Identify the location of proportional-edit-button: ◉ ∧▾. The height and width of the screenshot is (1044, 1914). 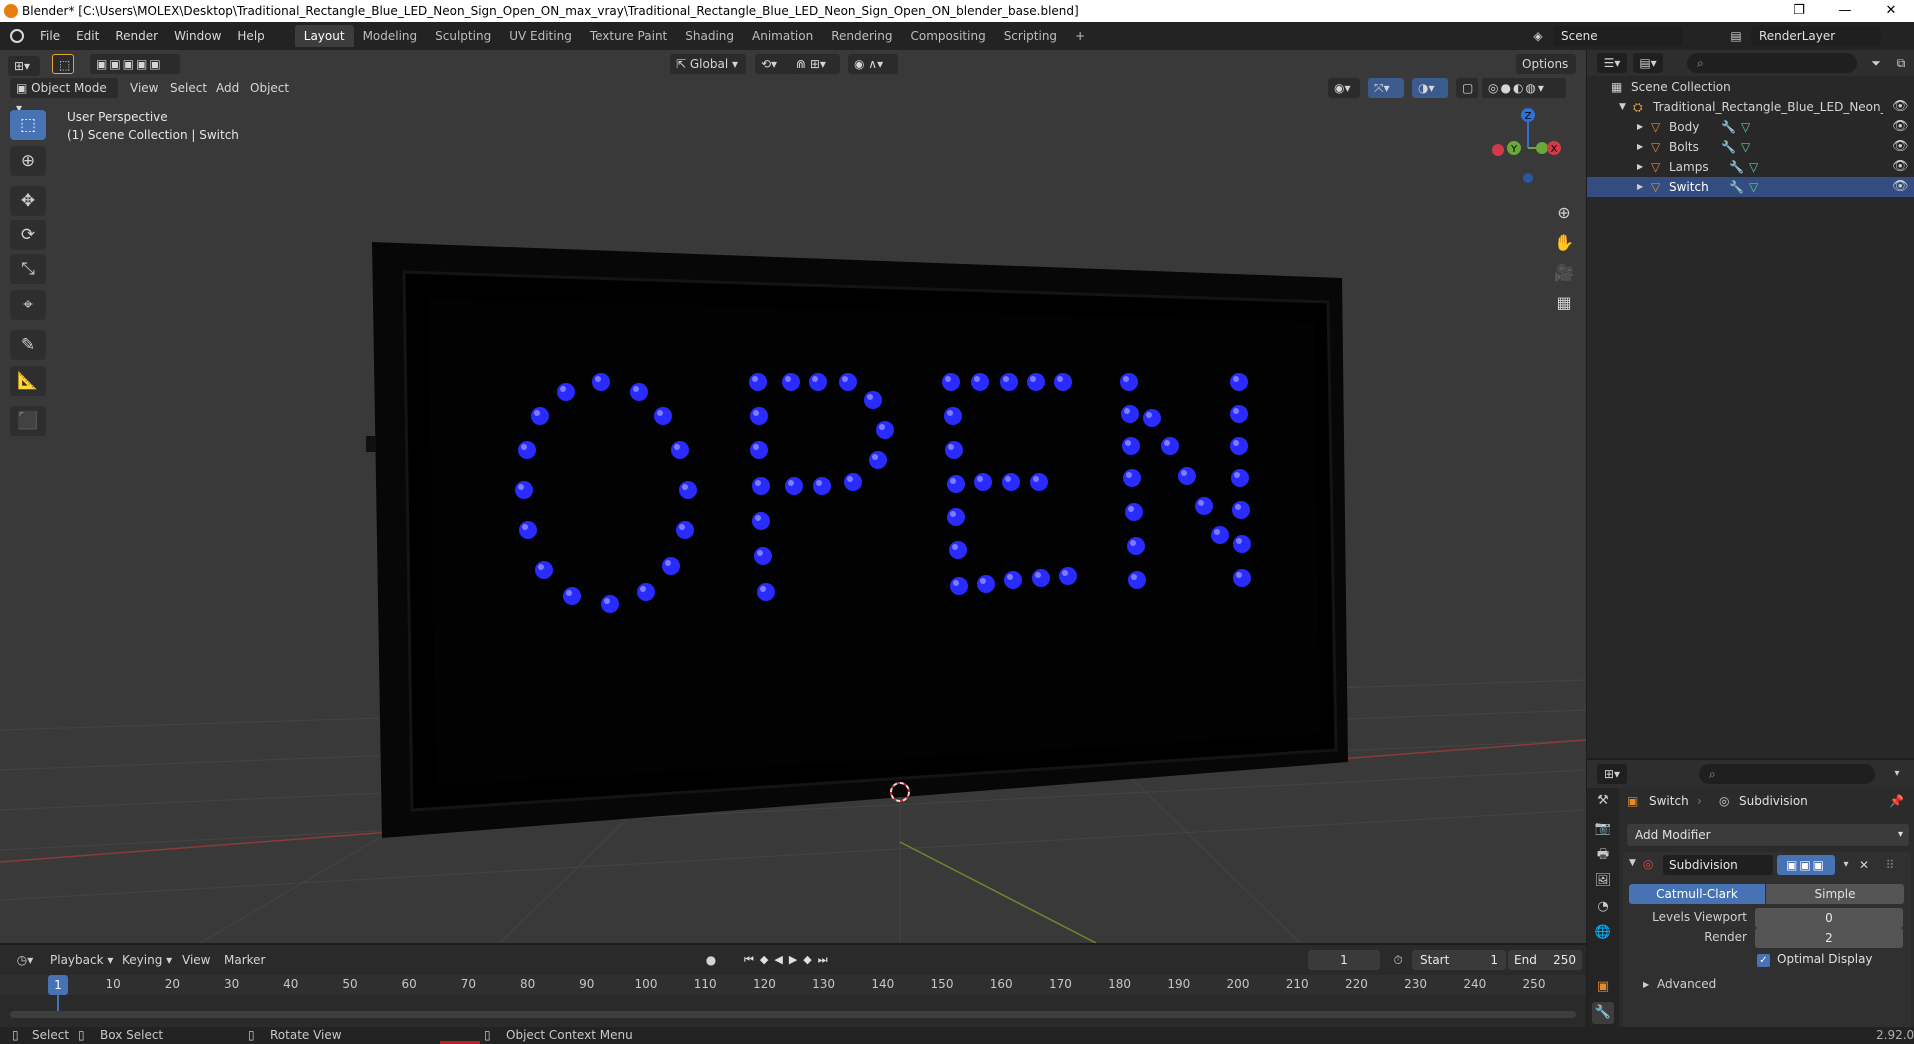
(873, 64).